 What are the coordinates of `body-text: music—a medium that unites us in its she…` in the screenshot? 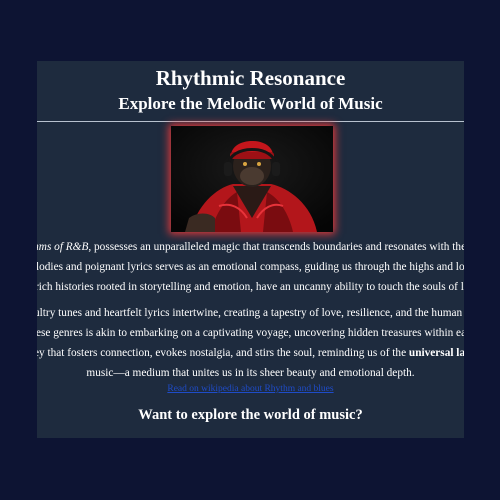 It's located at (250, 373).